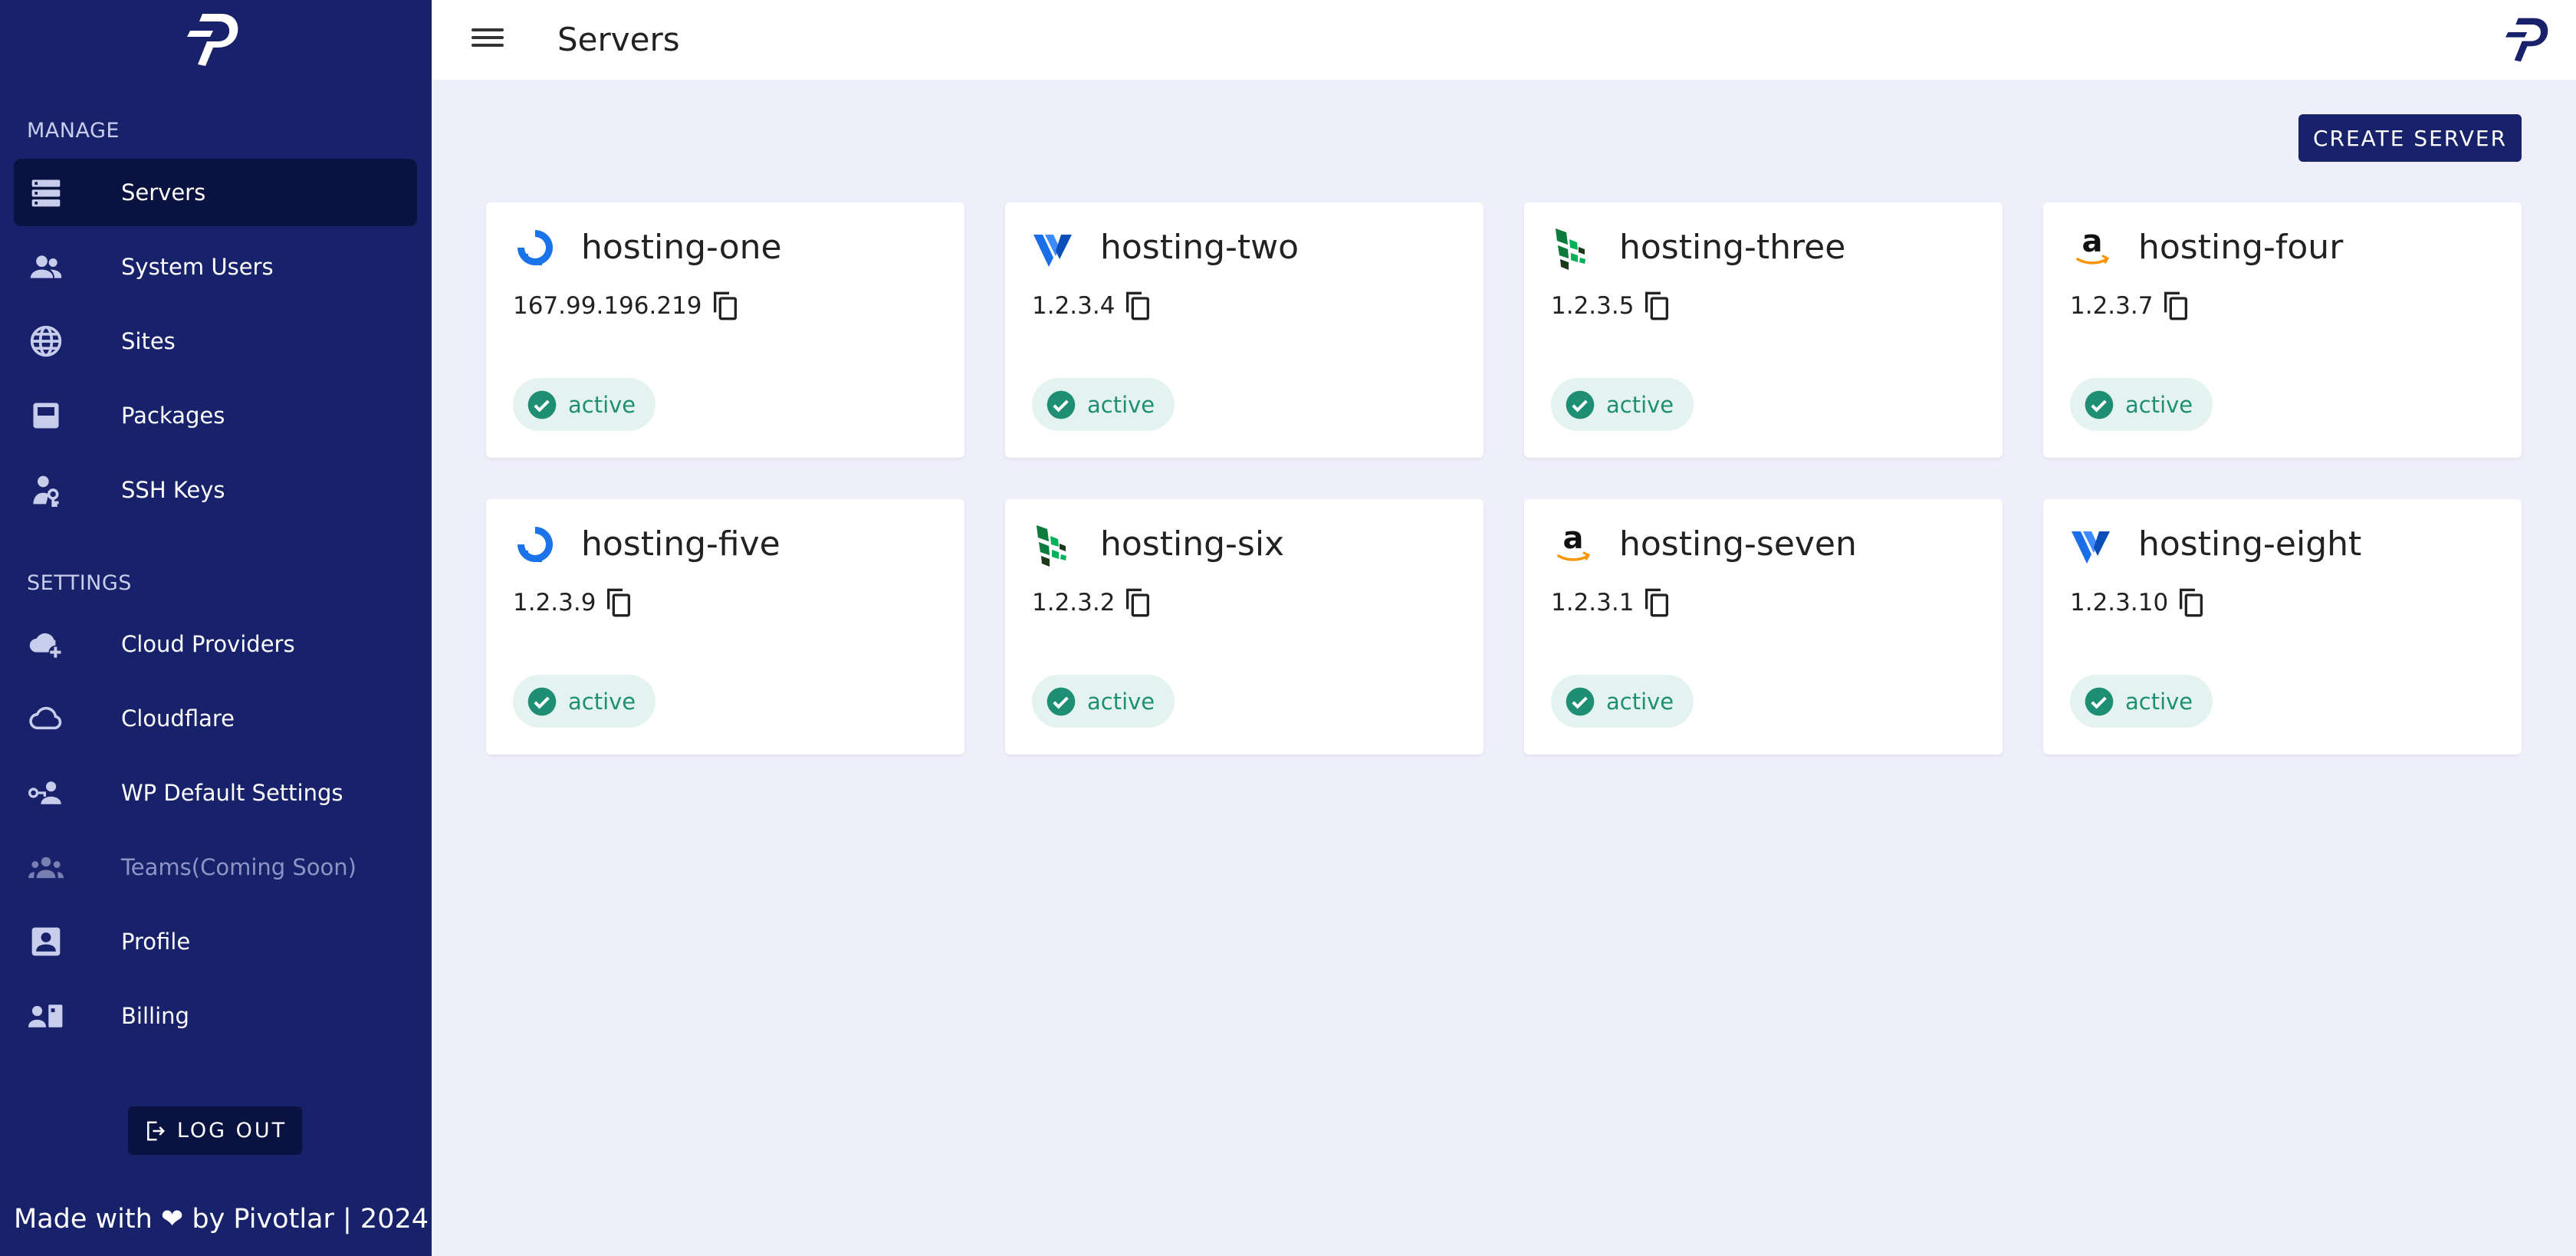 The image size is (2576, 1256). What do you see at coordinates (173, 416) in the screenshot?
I see `sidebar-item-label: Packages` at bounding box center [173, 416].